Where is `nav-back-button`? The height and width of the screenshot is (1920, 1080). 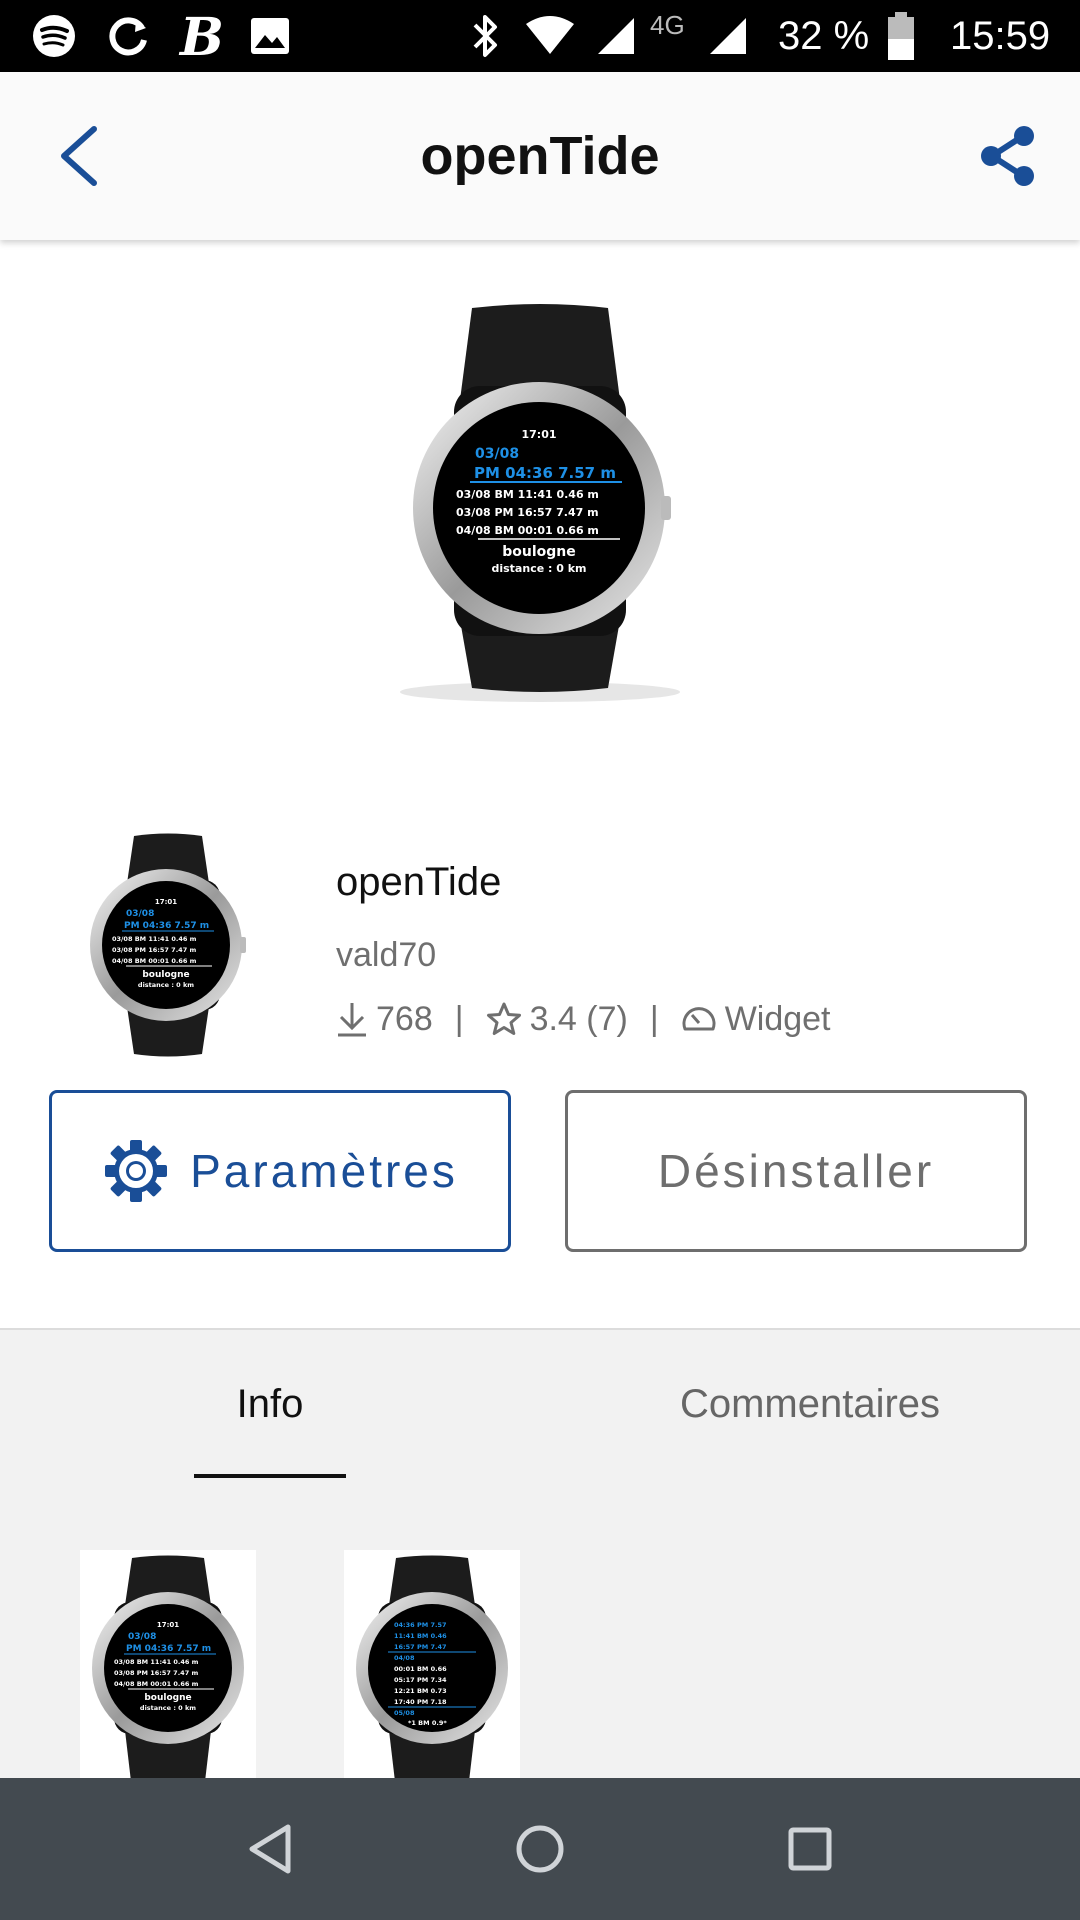 nav-back-button is located at coordinates (270, 1849).